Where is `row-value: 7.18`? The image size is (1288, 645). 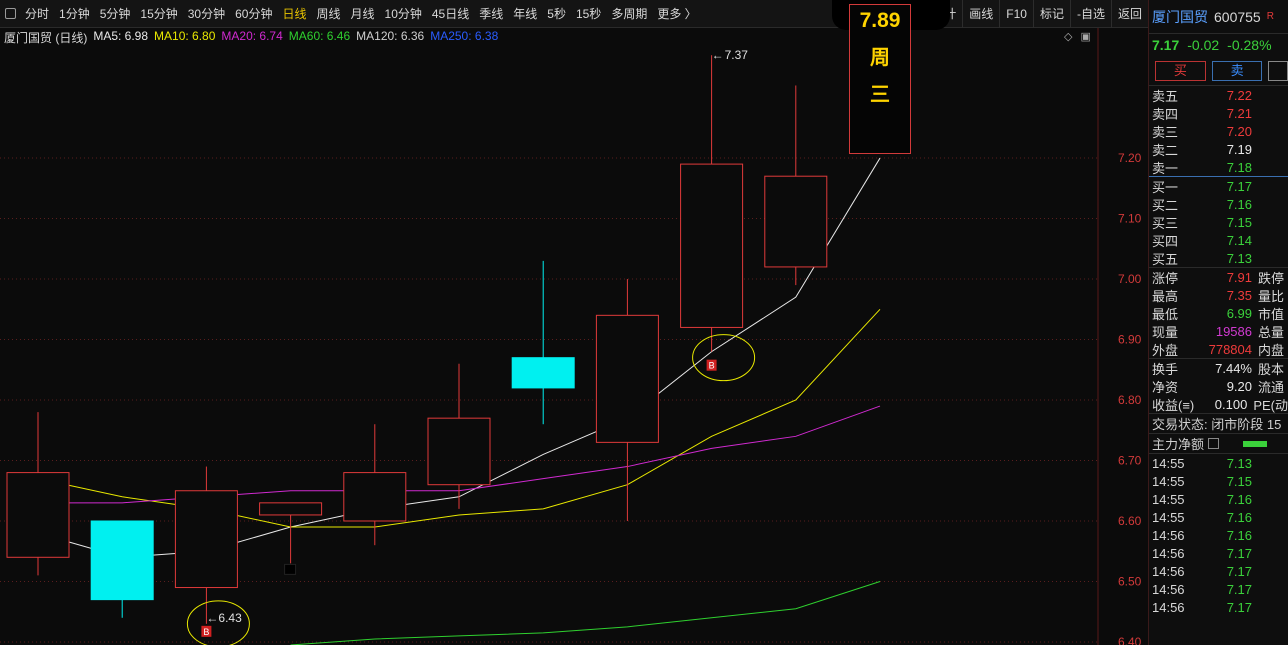 row-value: 7.18 is located at coordinates (1239, 167).